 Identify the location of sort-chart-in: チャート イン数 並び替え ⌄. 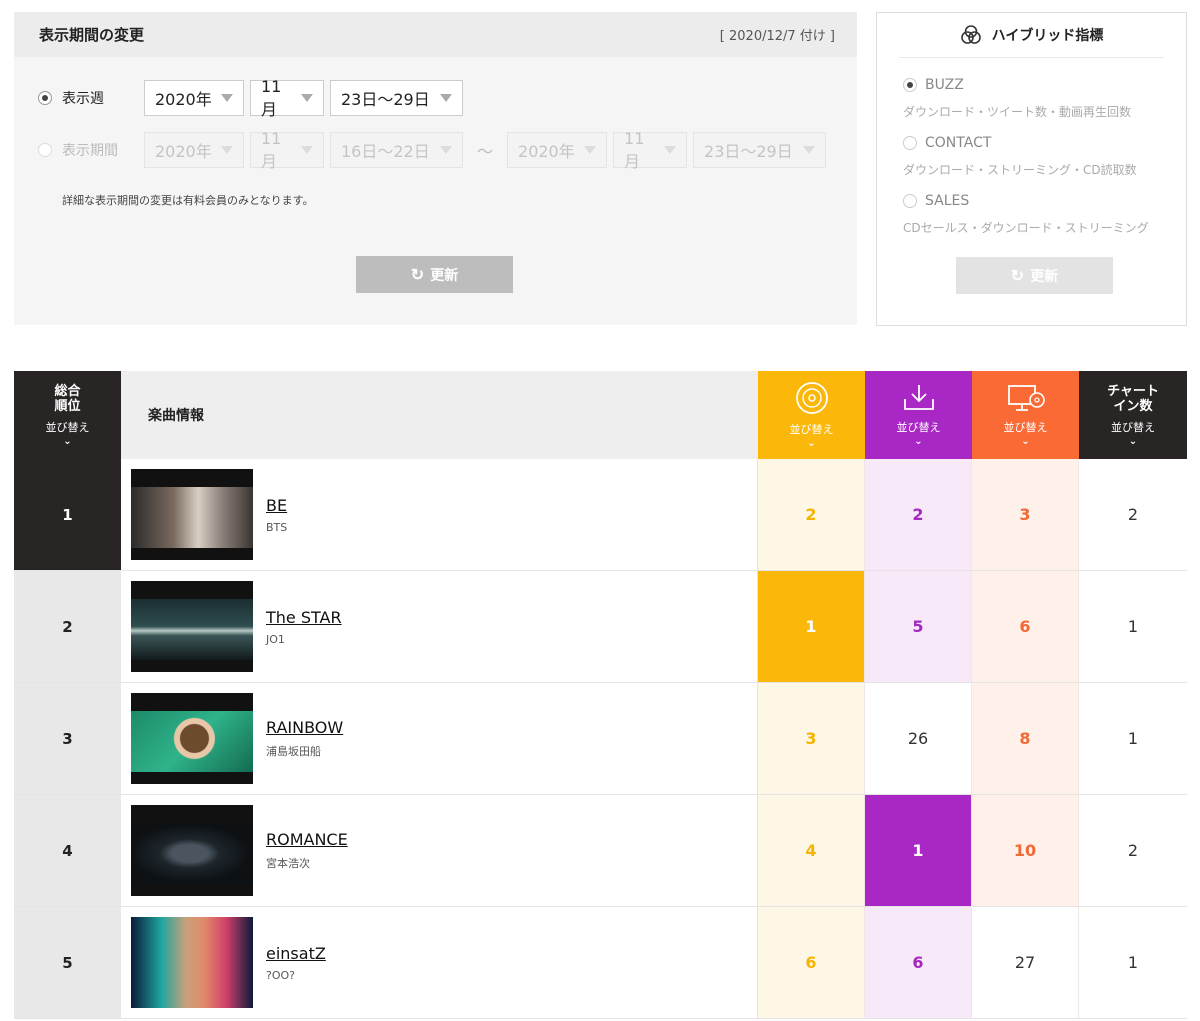
(1133, 415).